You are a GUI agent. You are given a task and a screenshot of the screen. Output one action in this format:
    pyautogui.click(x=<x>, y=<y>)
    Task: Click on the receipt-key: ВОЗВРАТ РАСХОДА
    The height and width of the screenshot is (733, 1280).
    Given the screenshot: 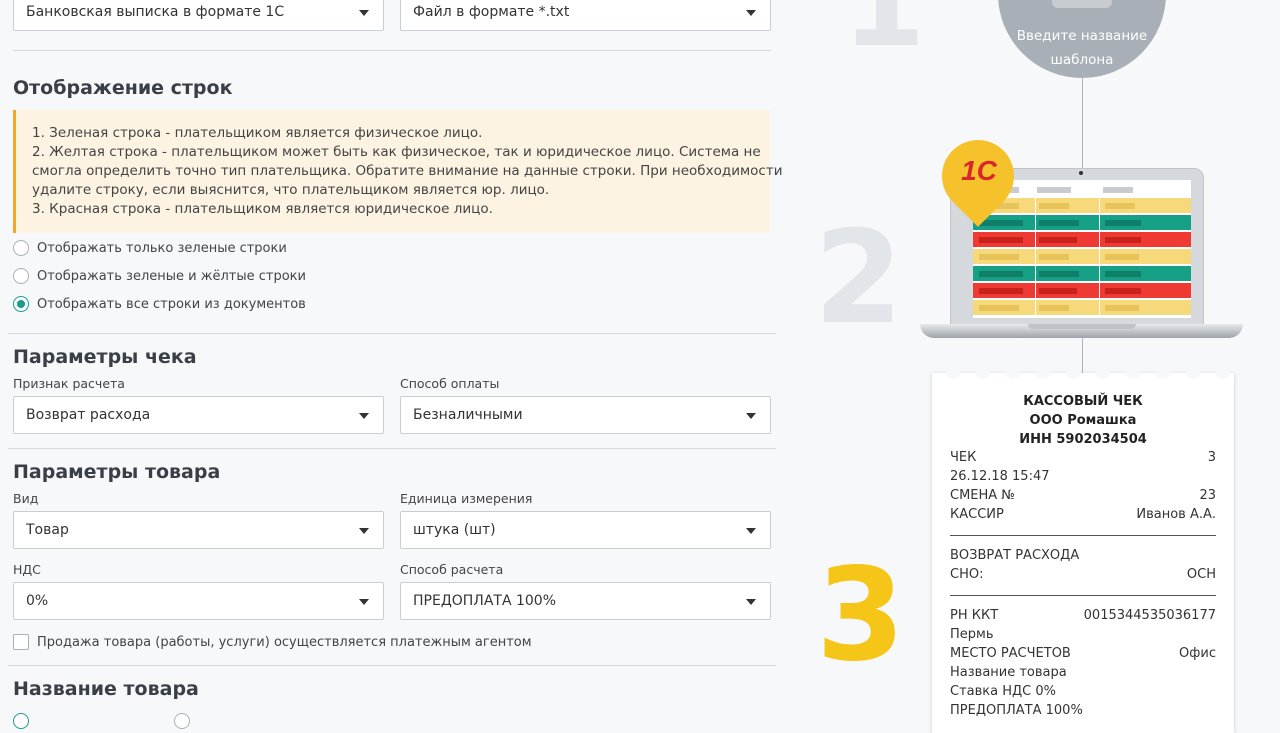 What is the action you would take?
    pyautogui.click(x=1015, y=555)
    